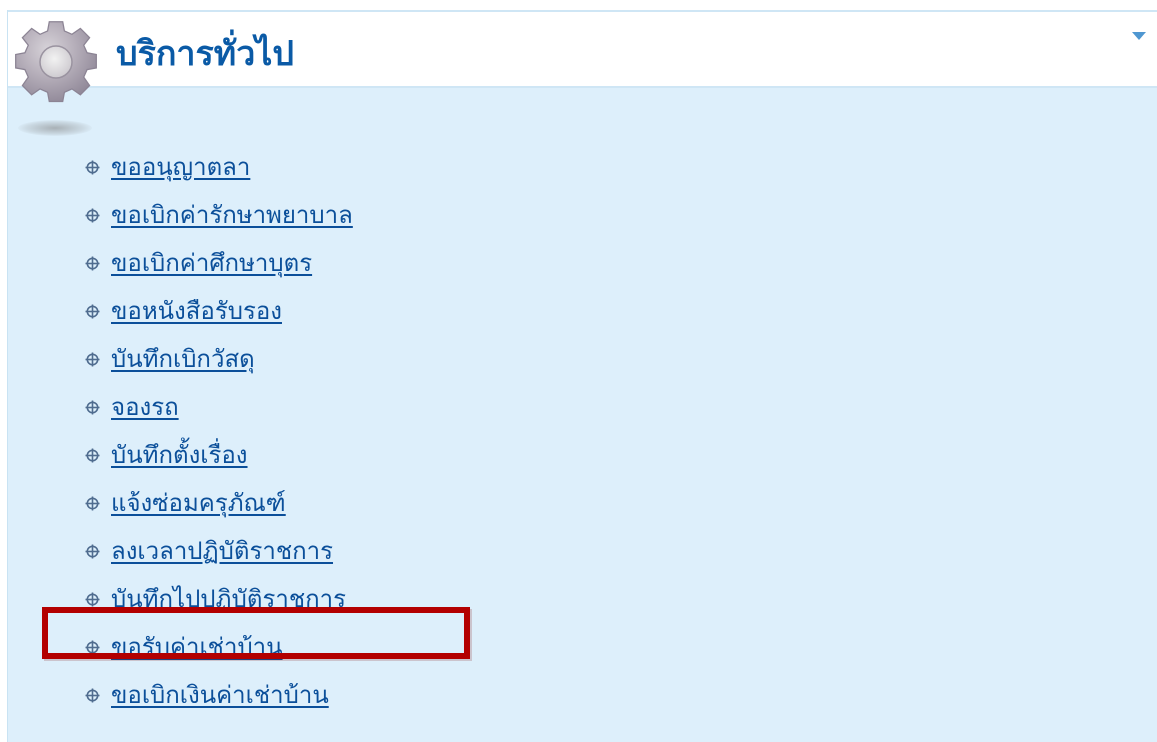 The height and width of the screenshot is (742, 1157). I want to click on list-item: ขอรับค่าเช่าบ้าน, so click(218, 647).